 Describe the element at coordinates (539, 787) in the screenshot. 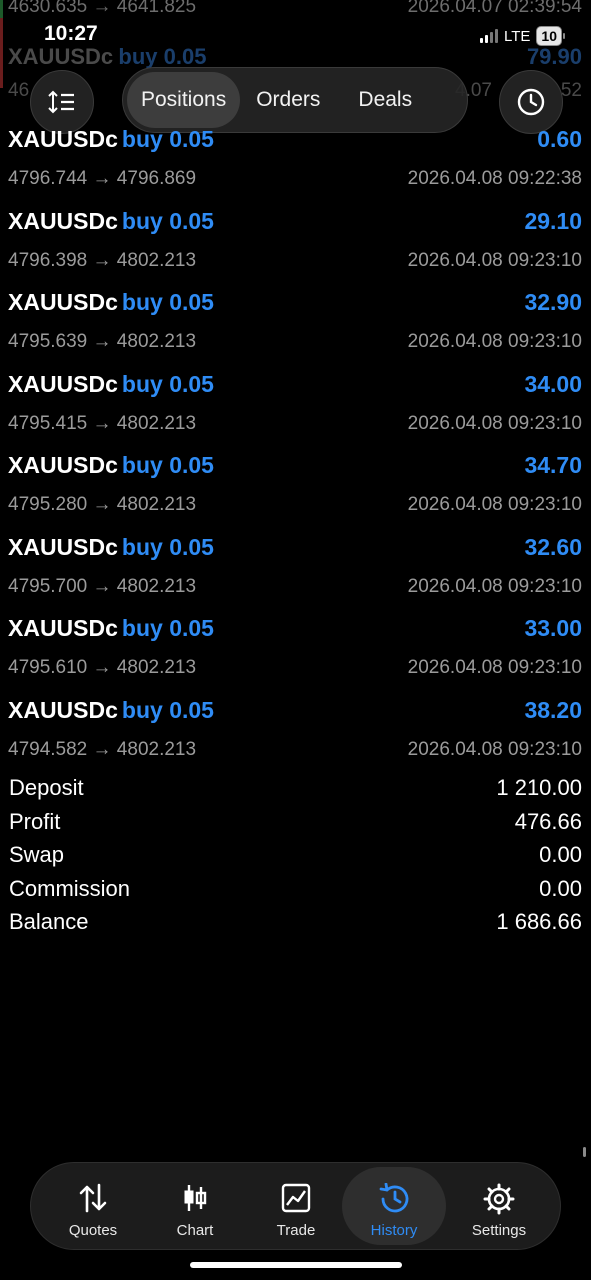

I see `deposit-value: 1 210.00` at that location.